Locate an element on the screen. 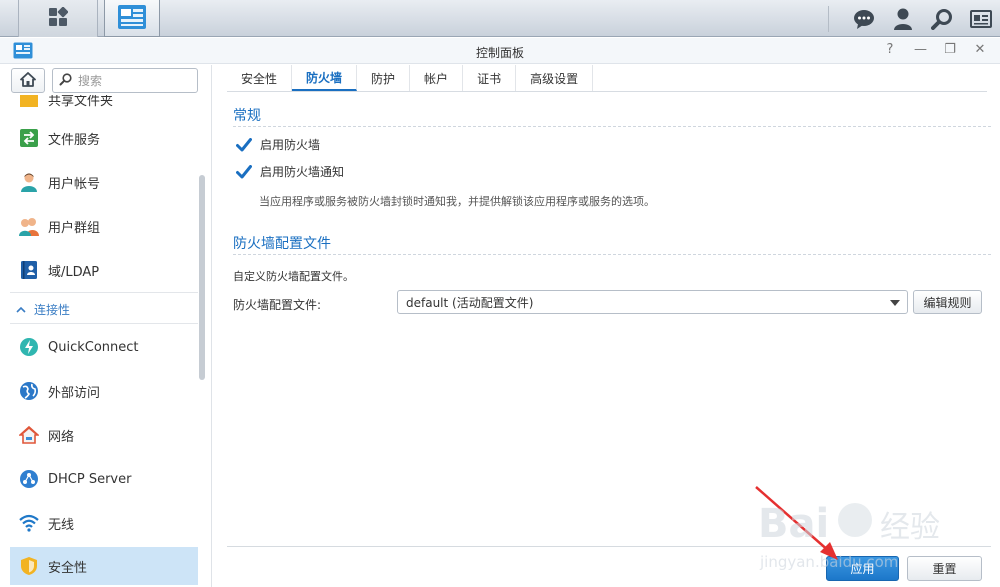  svg-text: 经验 is located at coordinates (910, 527).